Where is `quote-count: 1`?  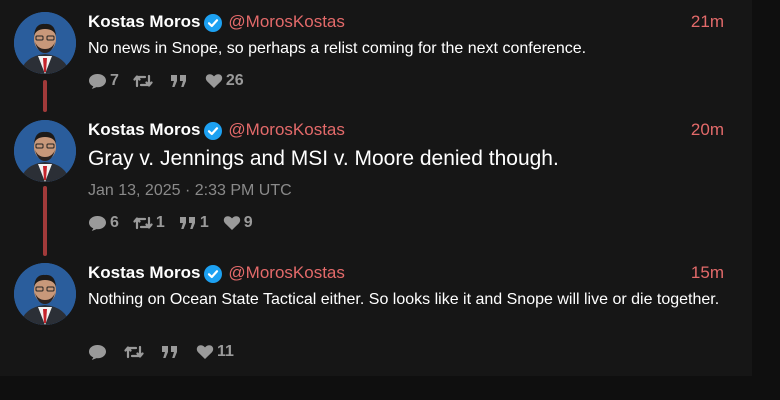 quote-count: 1 is located at coordinates (204, 222).